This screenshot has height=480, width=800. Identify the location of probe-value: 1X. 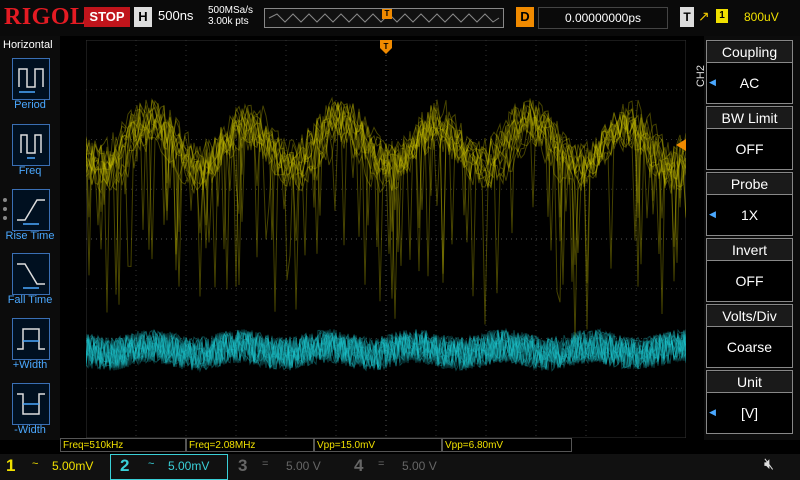
(749, 215).